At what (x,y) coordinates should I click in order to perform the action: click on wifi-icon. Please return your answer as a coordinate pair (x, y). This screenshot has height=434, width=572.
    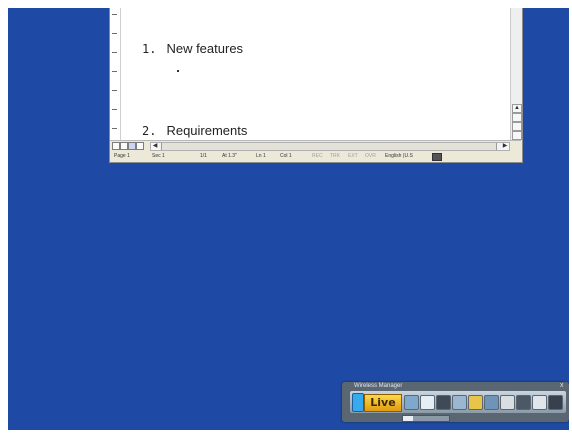
    Looking at the image, I should click on (411, 402).